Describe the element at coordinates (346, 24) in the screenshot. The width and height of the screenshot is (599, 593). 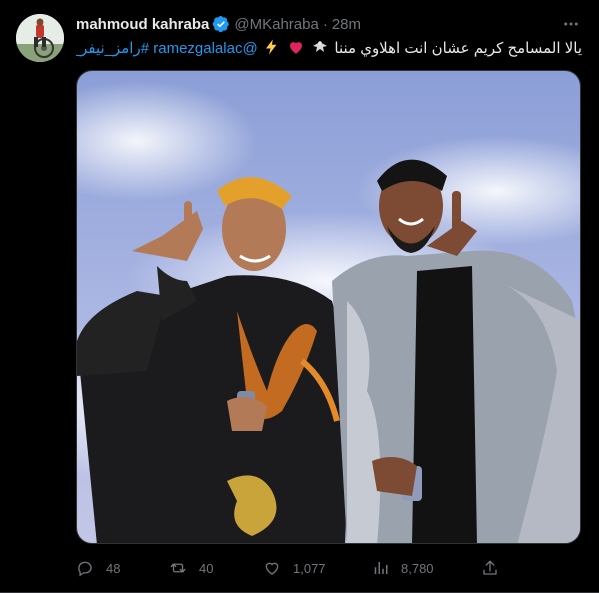
I see `timestamp: 28m` at that location.